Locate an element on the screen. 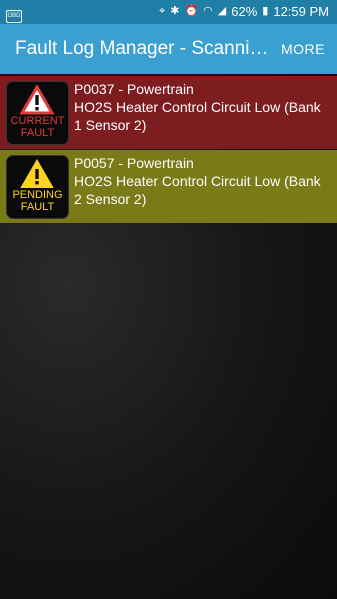 The width and height of the screenshot is (337, 599). fault-code: P0057 - Powertrain is located at coordinates (134, 163).